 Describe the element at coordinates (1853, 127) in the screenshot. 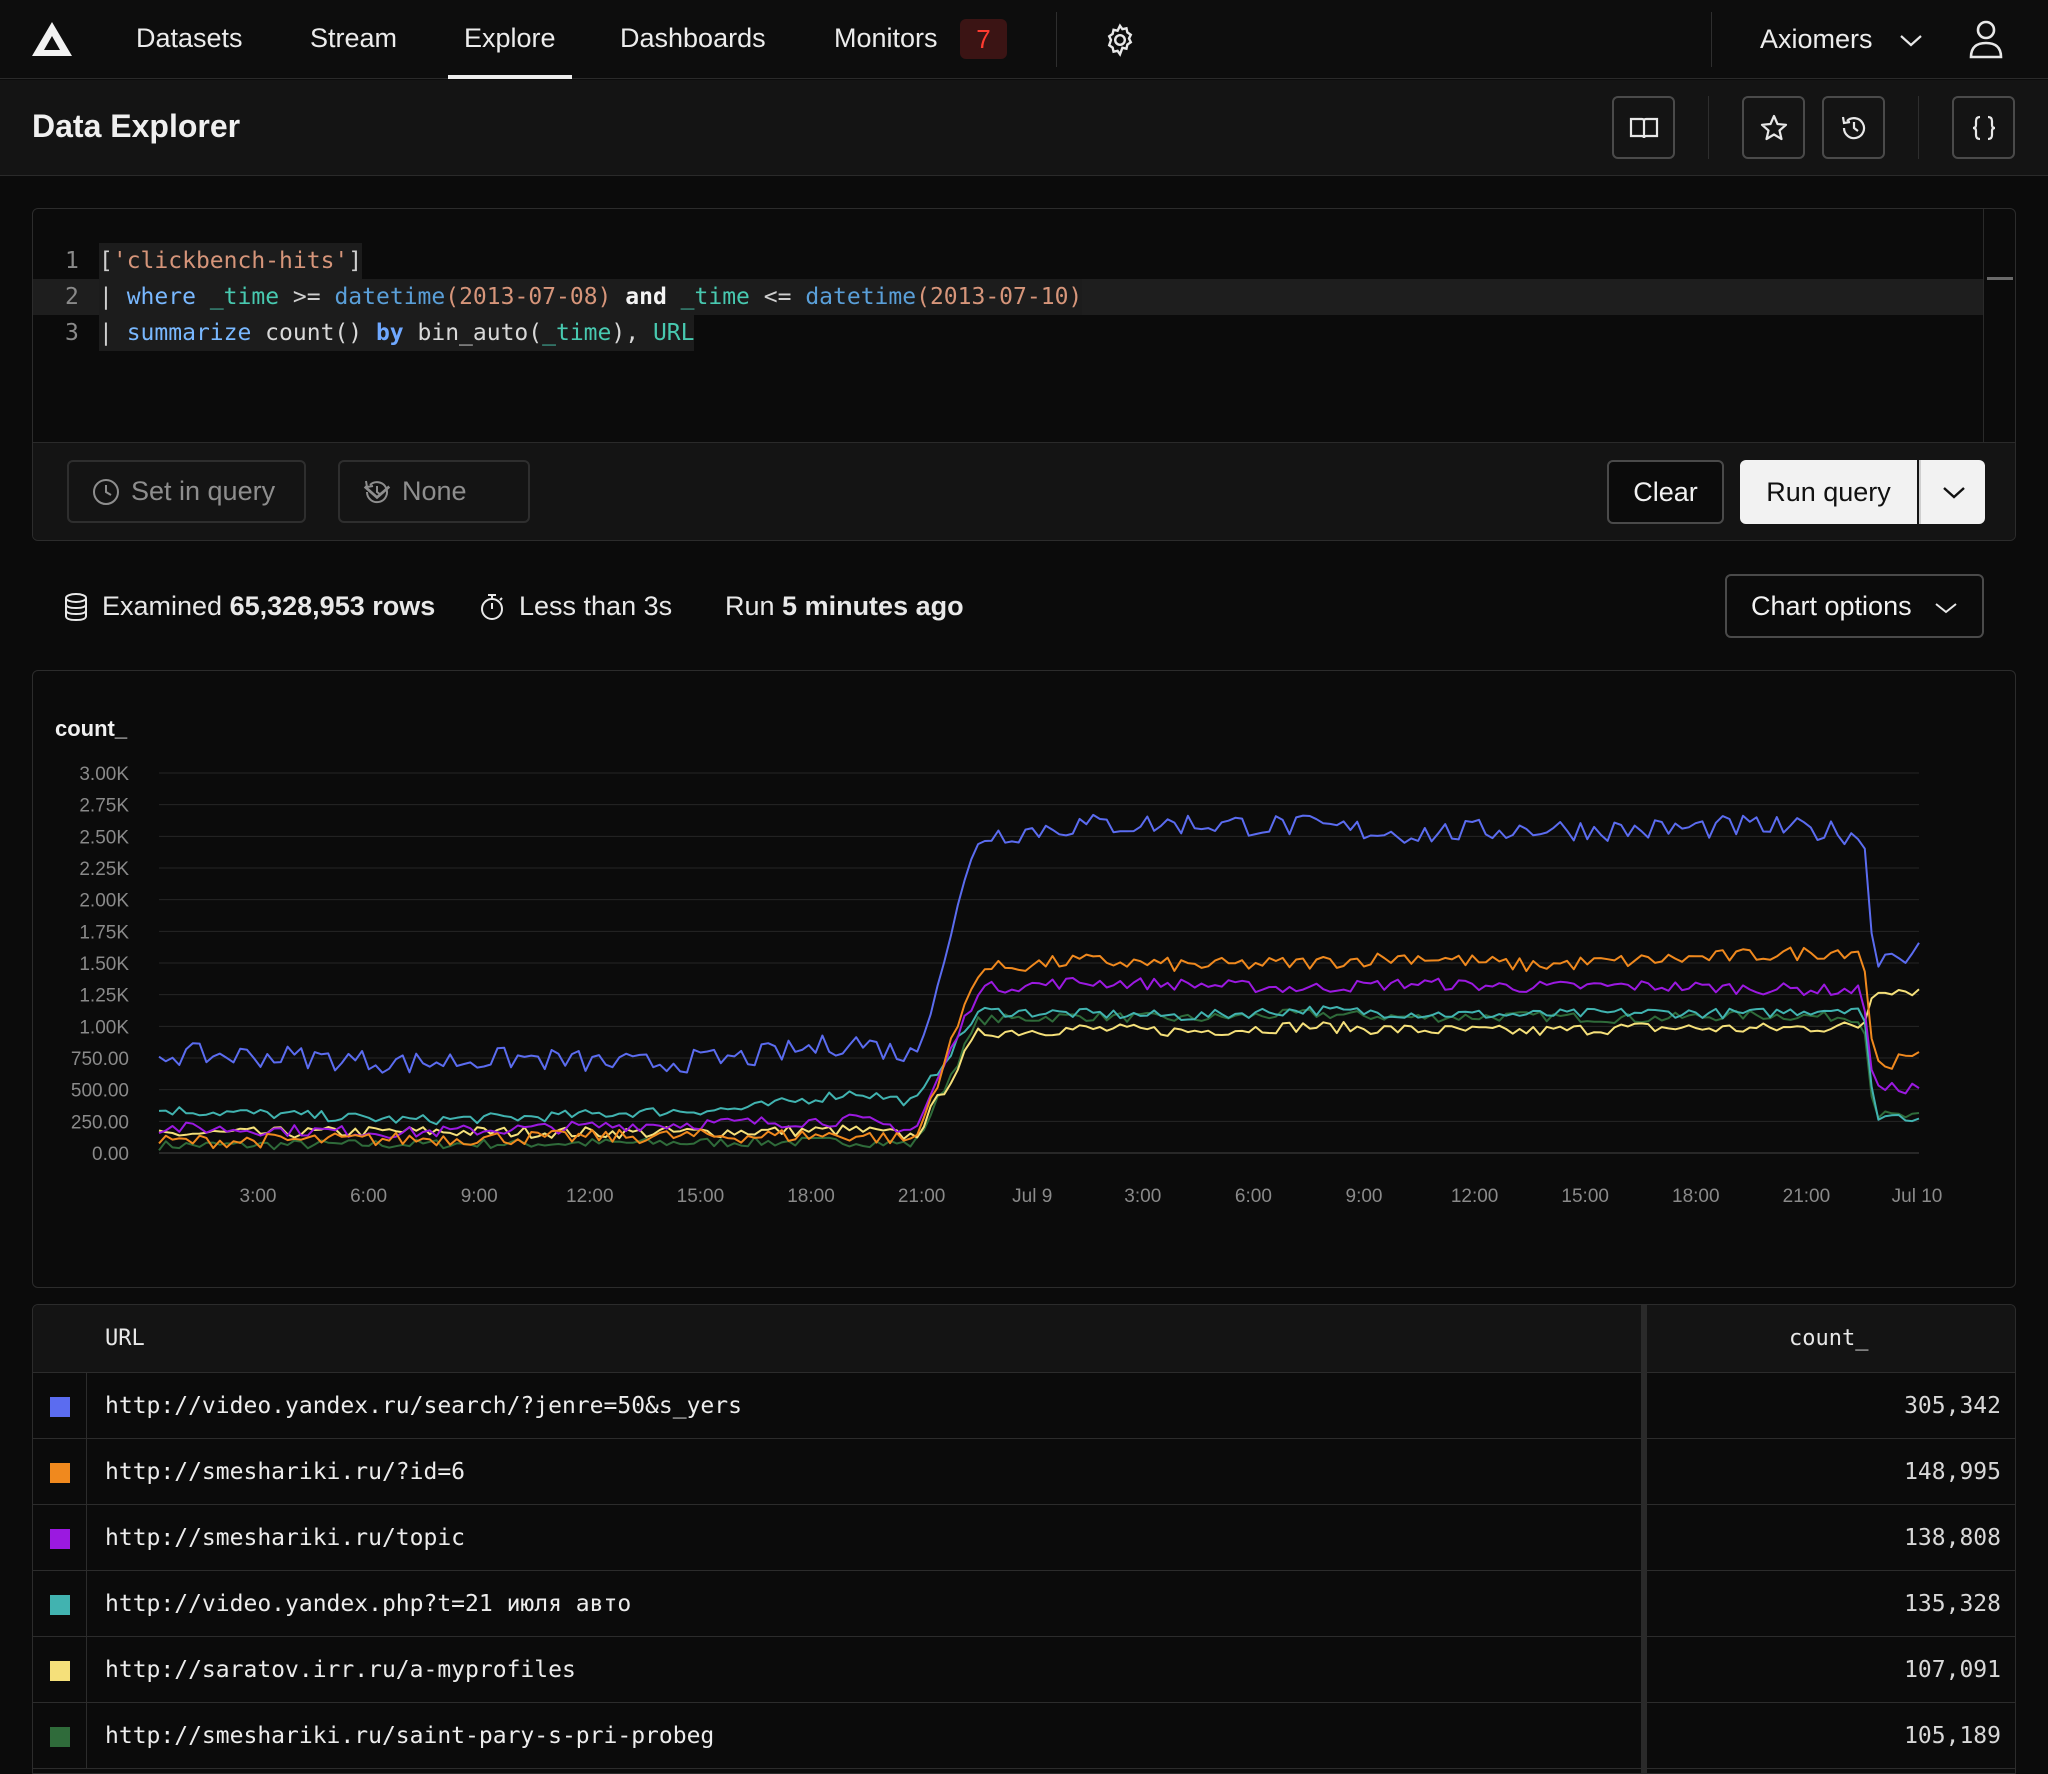

I see `history-button` at that location.